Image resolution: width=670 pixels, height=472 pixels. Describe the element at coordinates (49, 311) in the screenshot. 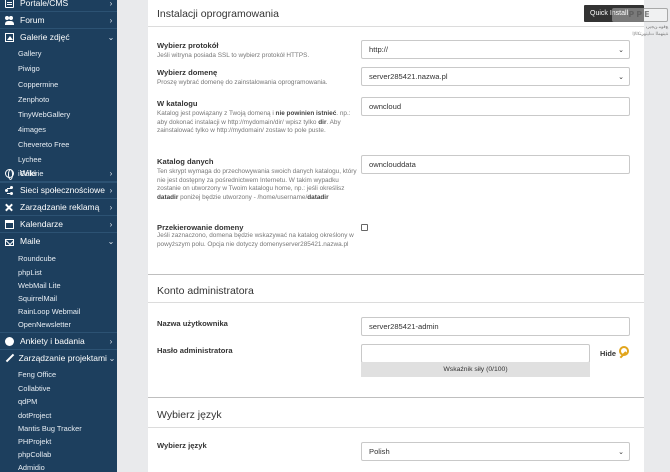

I see `sidebar-subitem: RainLoop Webmail` at that location.